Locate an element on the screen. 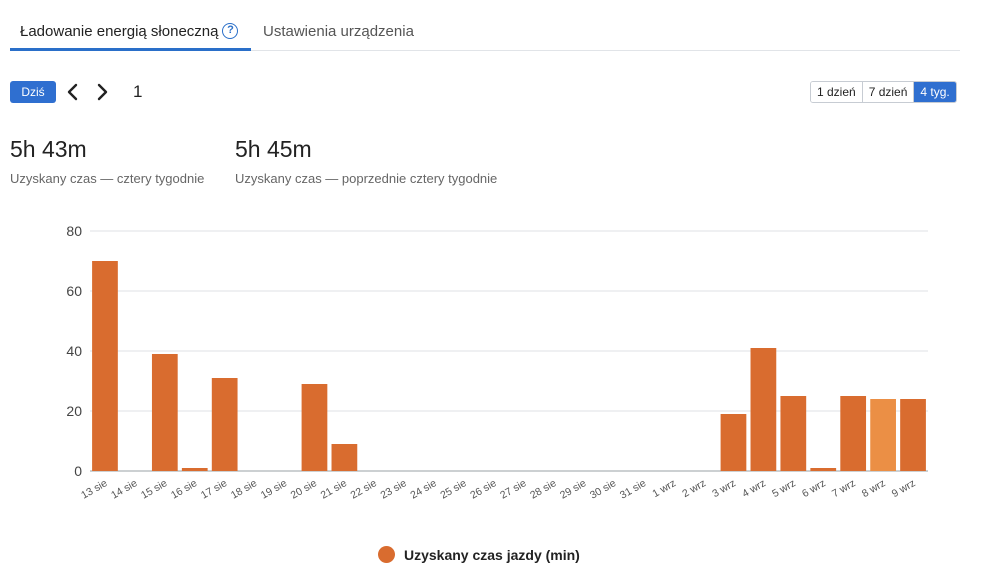 This screenshot has width=1000, height=580. x-tick-label: 25 sie is located at coordinates (453, 489).